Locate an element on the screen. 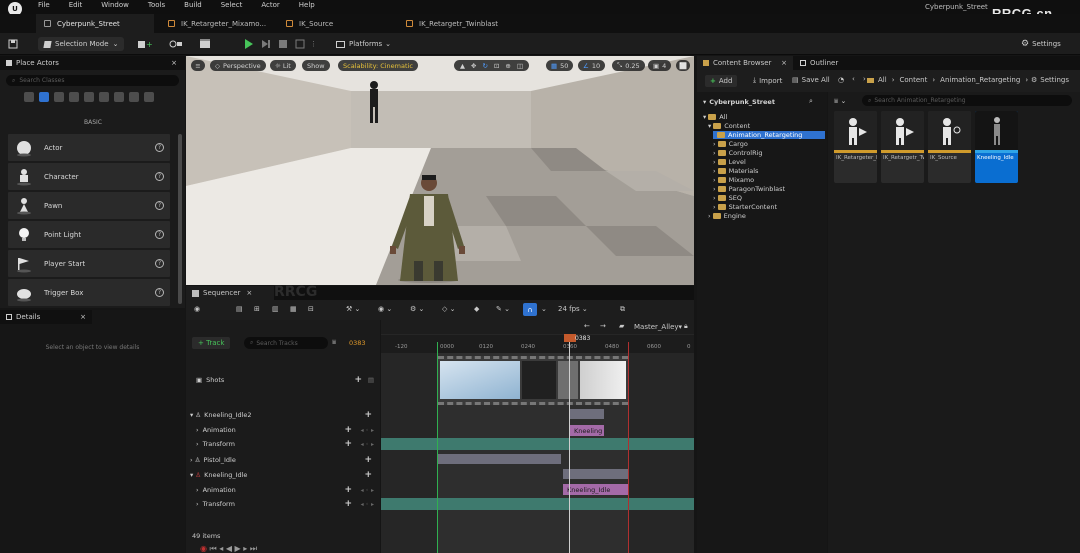 This screenshot has width=1080, height=553. chevron-down-icon: ▾ is located at coordinates (191, 475).